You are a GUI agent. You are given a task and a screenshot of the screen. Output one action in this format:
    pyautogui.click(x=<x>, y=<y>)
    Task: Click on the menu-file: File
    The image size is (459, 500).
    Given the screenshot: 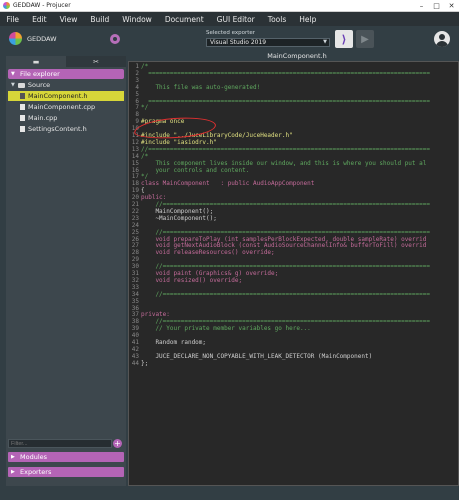 What is the action you would take?
    pyautogui.click(x=13, y=19)
    